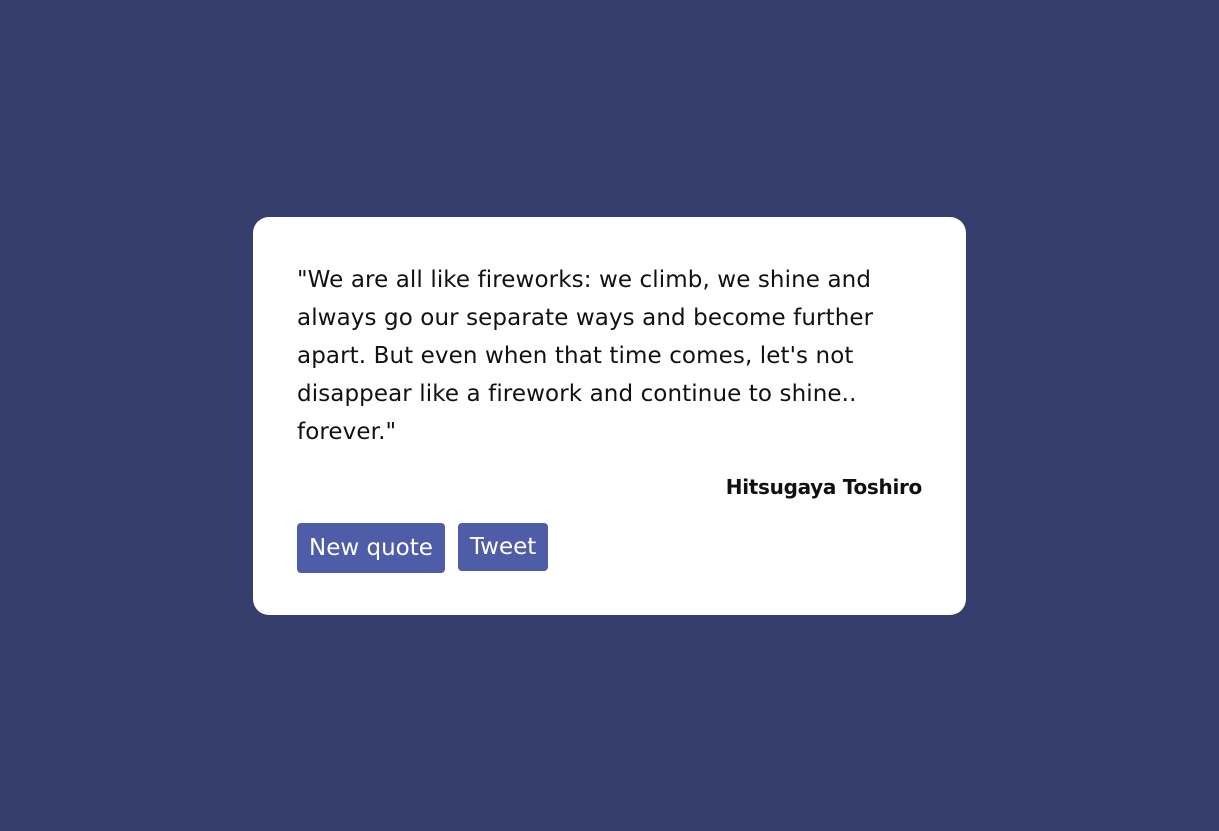  Describe the element at coordinates (503, 547) in the screenshot. I see `tweet-button: Tweet` at that location.